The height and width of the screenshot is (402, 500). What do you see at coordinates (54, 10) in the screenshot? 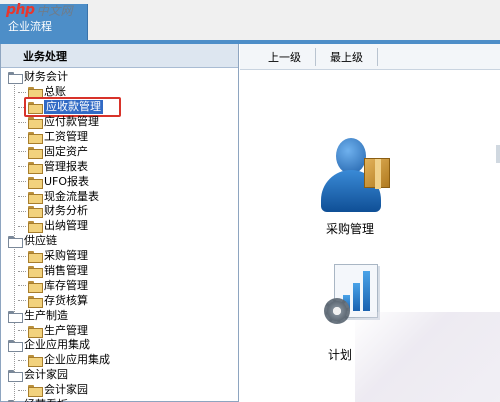
I see `watermark-text: 中文网` at bounding box center [54, 10].